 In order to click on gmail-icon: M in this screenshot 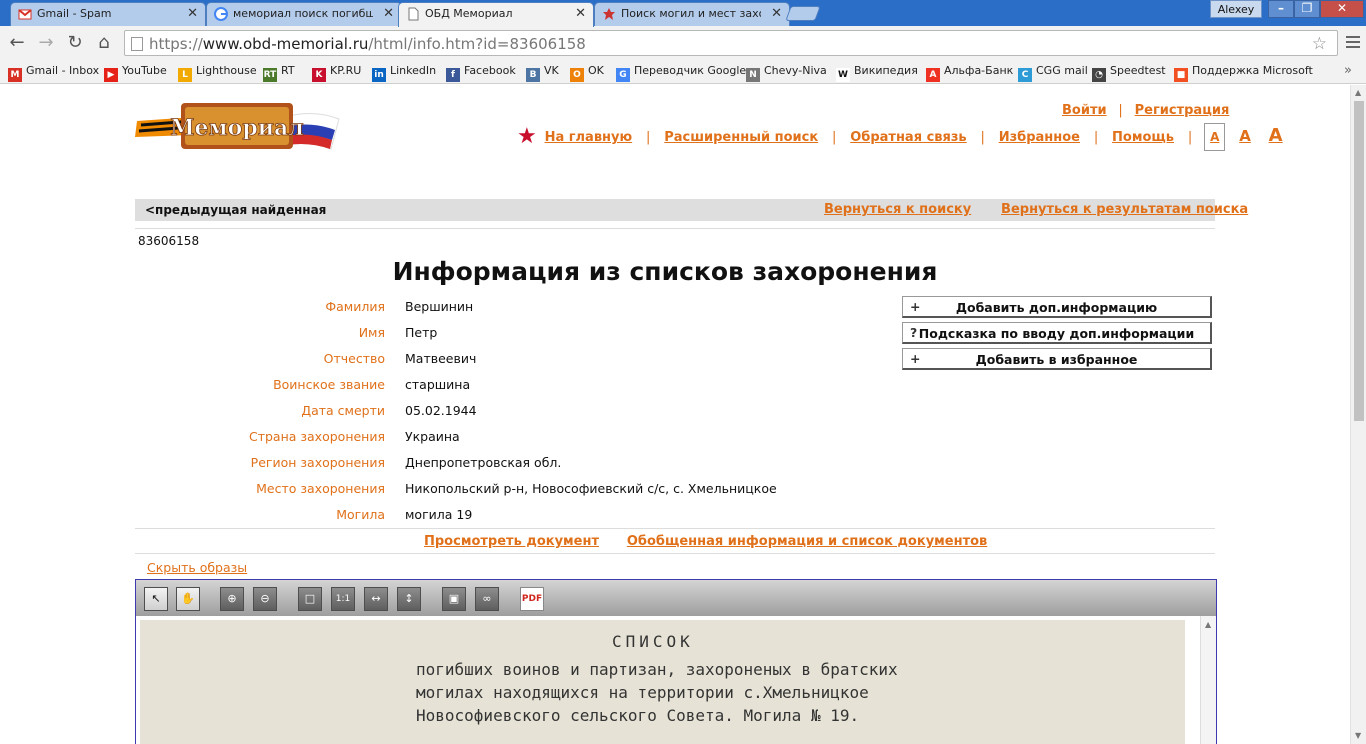, I will do `click(15, 75)`.